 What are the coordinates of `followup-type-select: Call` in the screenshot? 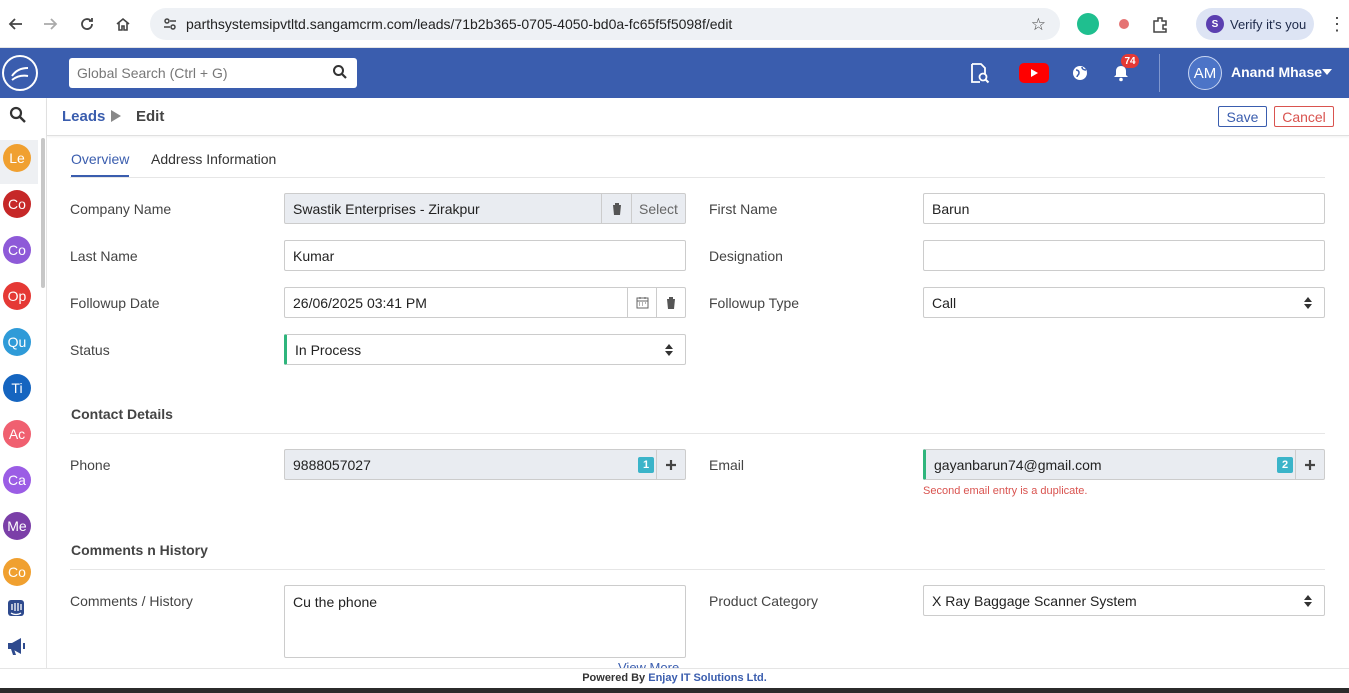 It's located at (1124, 302).